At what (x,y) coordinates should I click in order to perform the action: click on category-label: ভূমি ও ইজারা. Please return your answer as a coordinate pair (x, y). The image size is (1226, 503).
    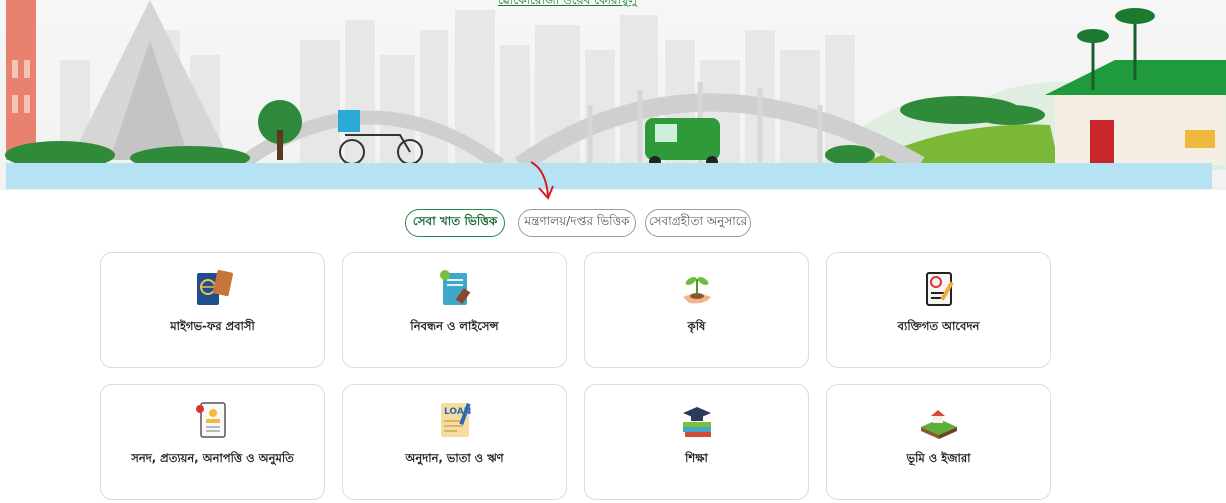
    Looking at the image, I should click on (938, 458).